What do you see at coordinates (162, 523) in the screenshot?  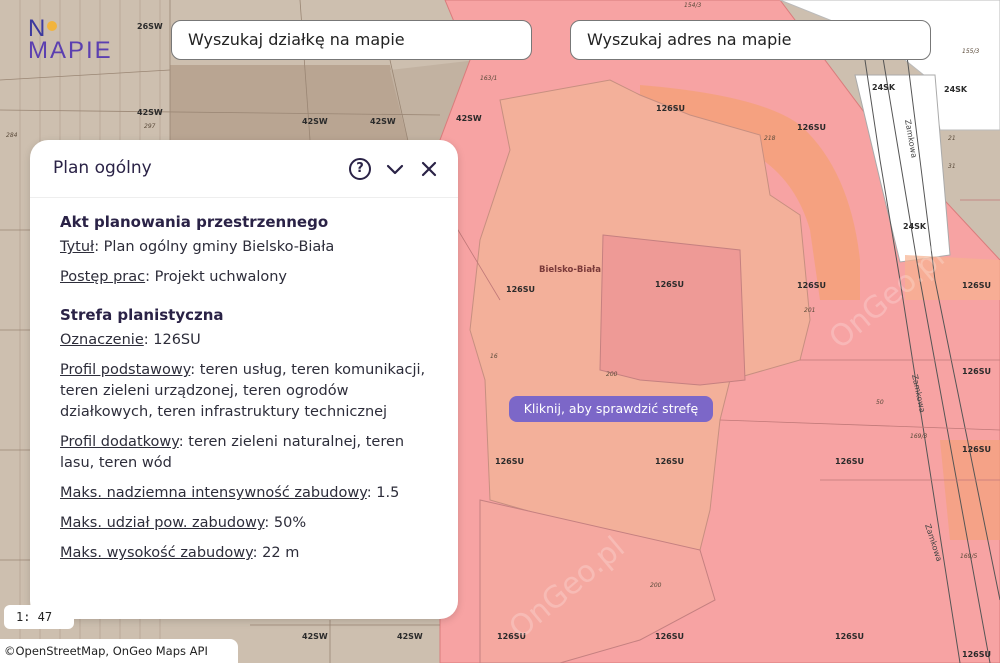 I see `zone-coverage-key: Maks. udział pow. zabudowy` at bounding box center [162, 523].